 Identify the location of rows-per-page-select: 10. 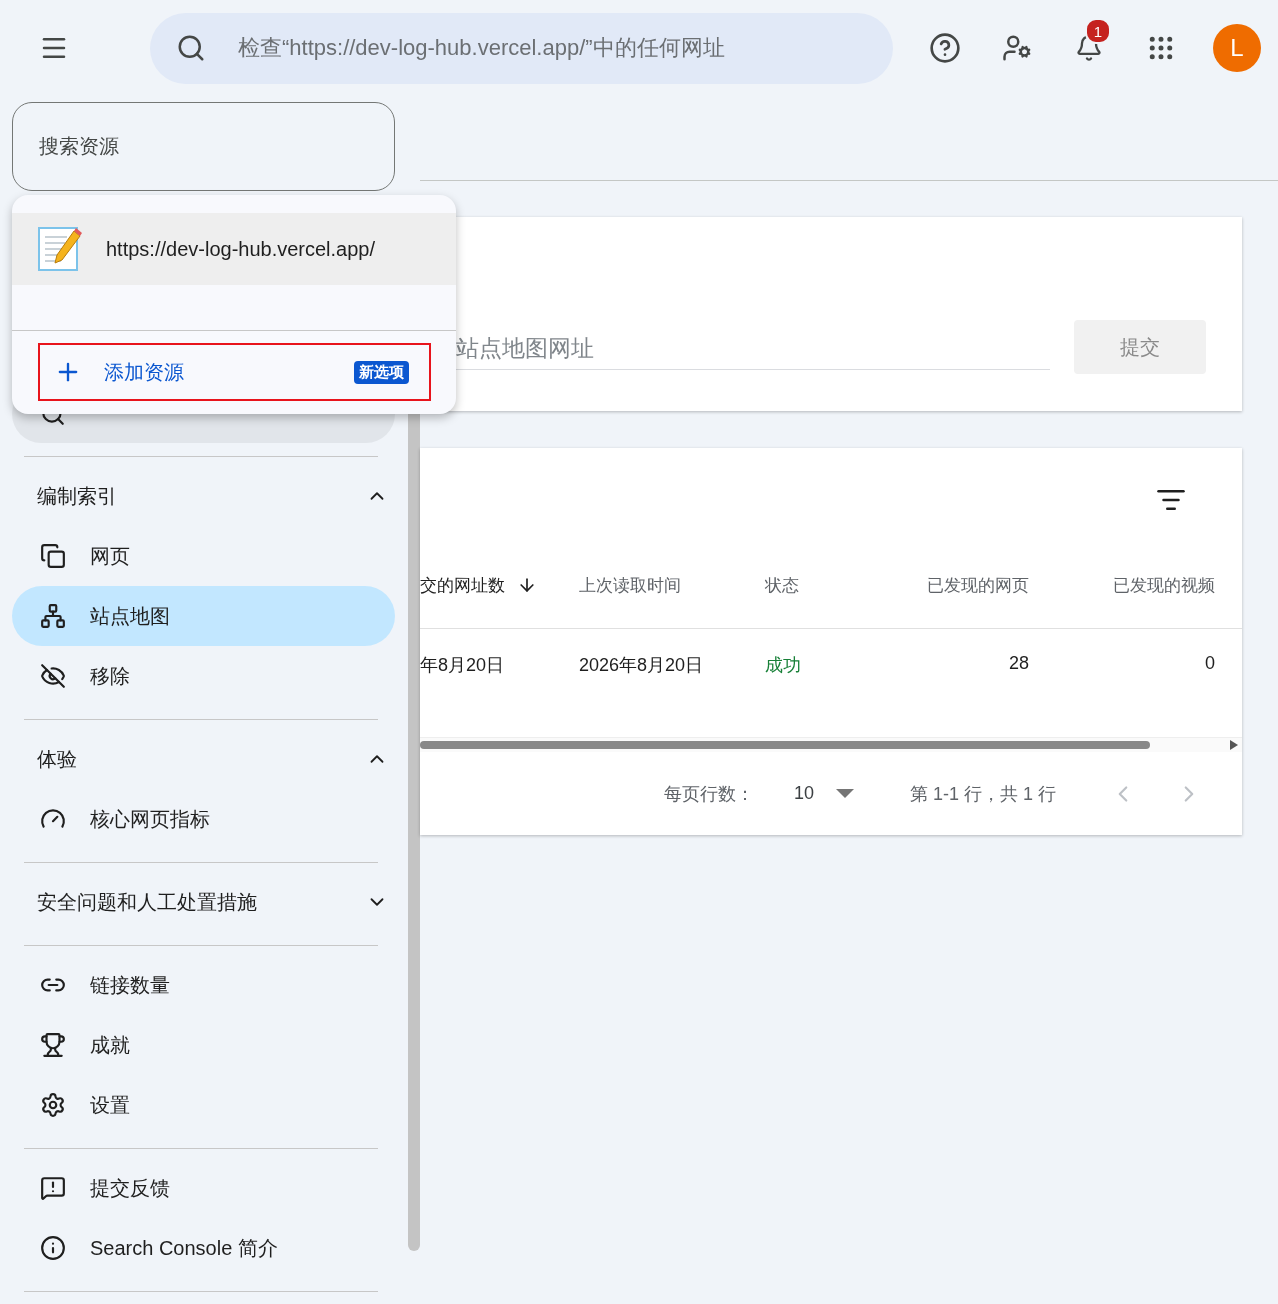
(803, 793).